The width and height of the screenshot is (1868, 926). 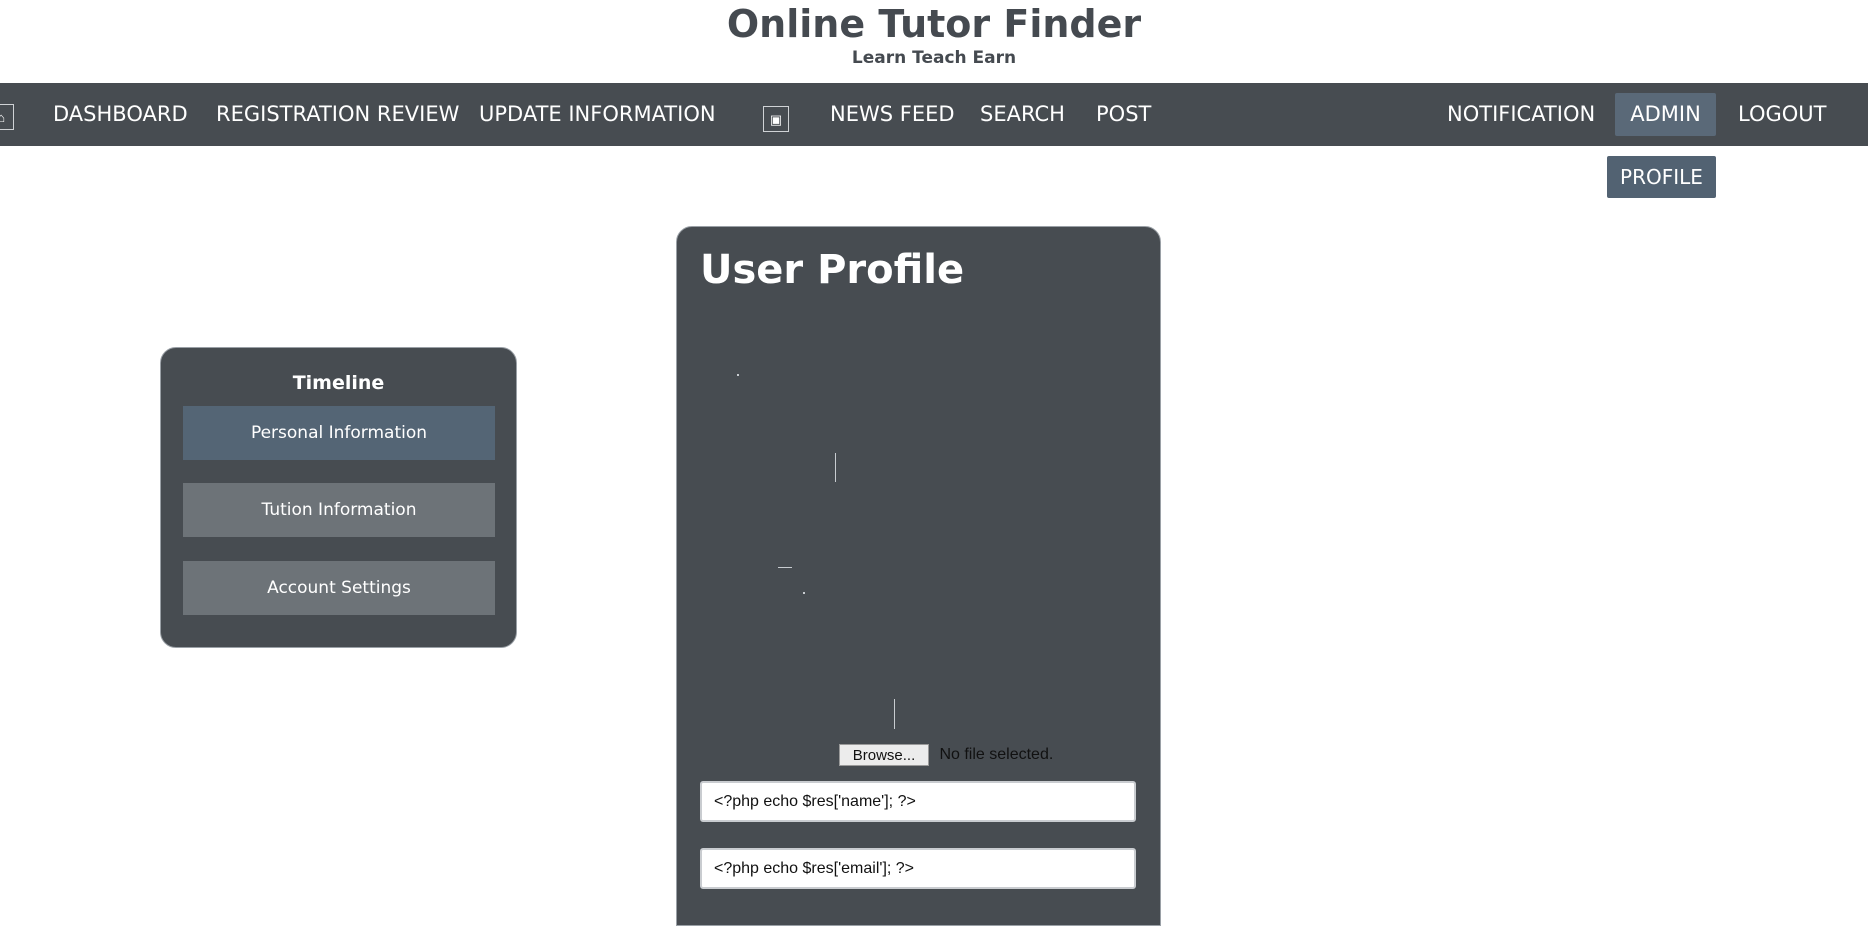 I want to click on nav-news-feed: NEWS FEED, so click(x=892, y=114).